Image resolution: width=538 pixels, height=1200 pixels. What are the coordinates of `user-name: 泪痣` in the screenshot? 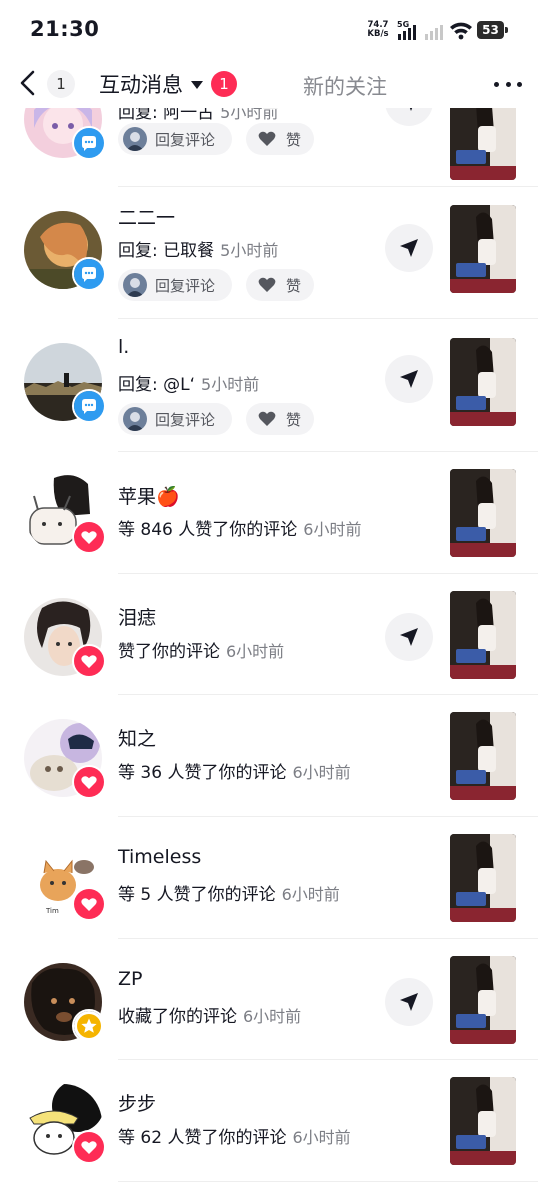 It's located at (137, 616).